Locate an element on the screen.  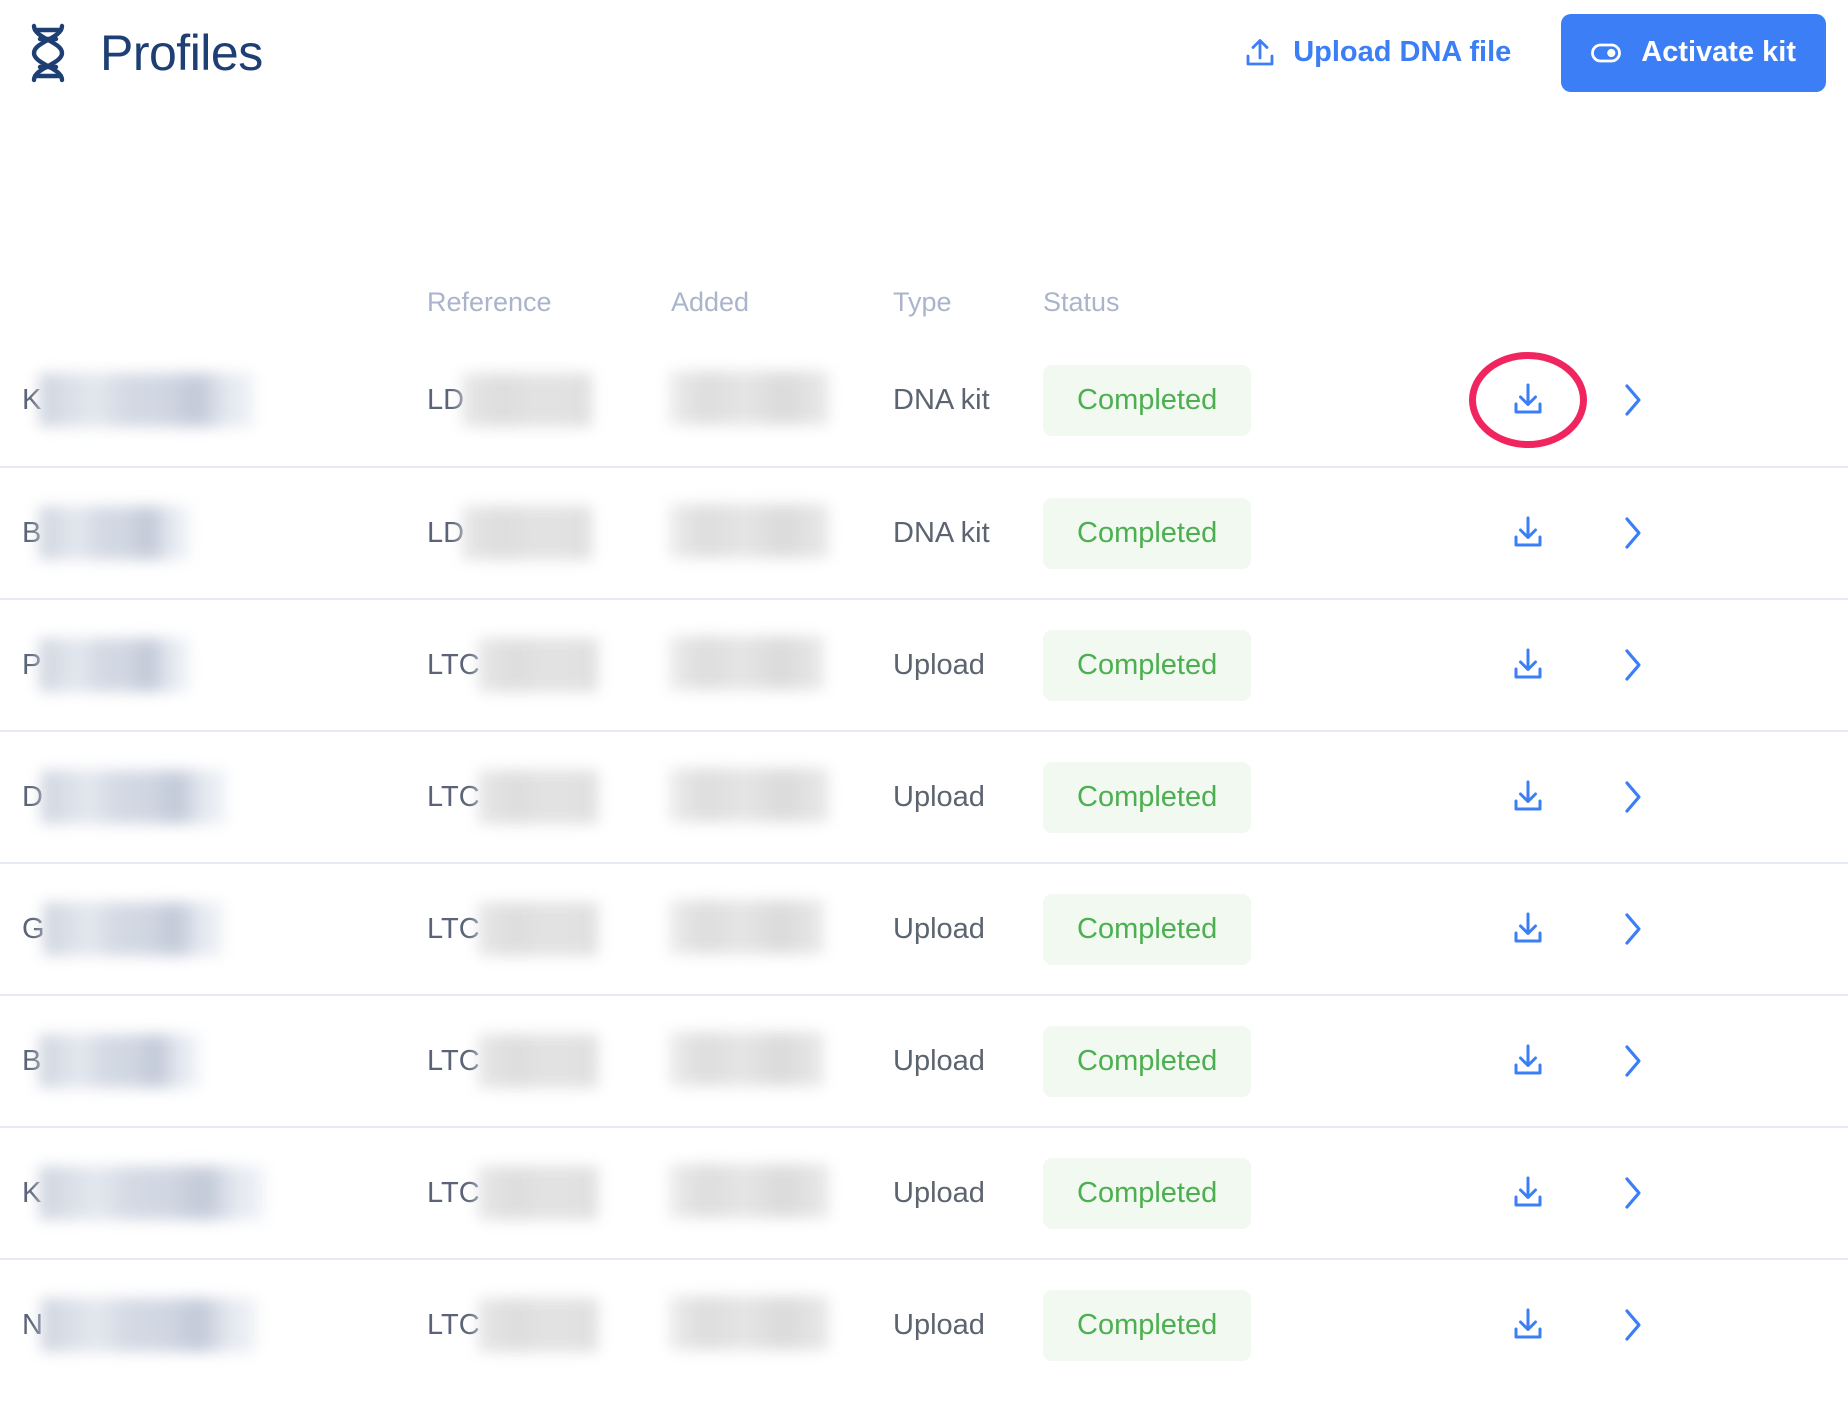
table-row: N LTC Upload Completed is located at coordinates (924, 1324).